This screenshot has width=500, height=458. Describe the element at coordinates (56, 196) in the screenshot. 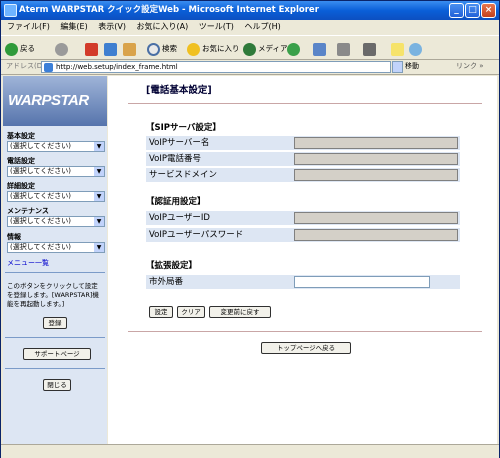

I see `detail-settings-select: (選択してください) ▼` at that location.